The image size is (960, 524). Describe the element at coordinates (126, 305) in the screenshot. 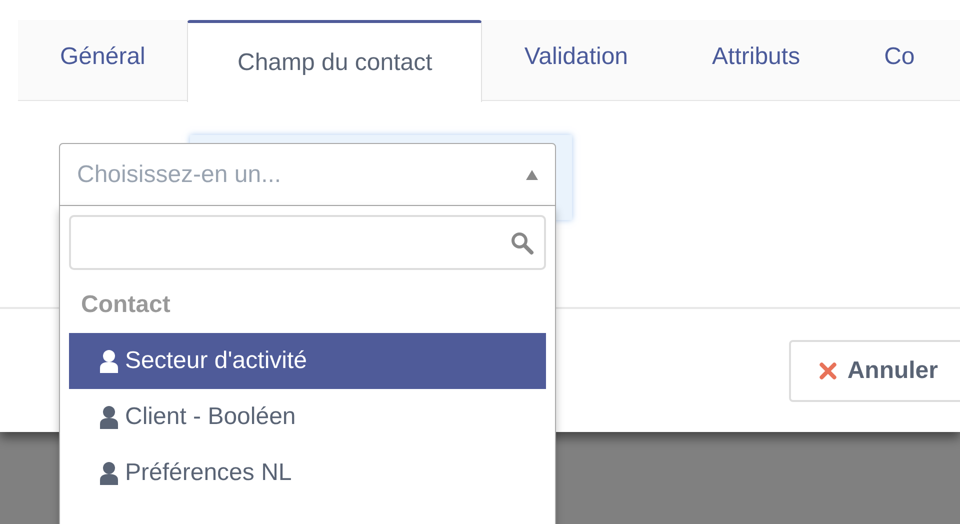

I see `group-label: Contact` at that location.